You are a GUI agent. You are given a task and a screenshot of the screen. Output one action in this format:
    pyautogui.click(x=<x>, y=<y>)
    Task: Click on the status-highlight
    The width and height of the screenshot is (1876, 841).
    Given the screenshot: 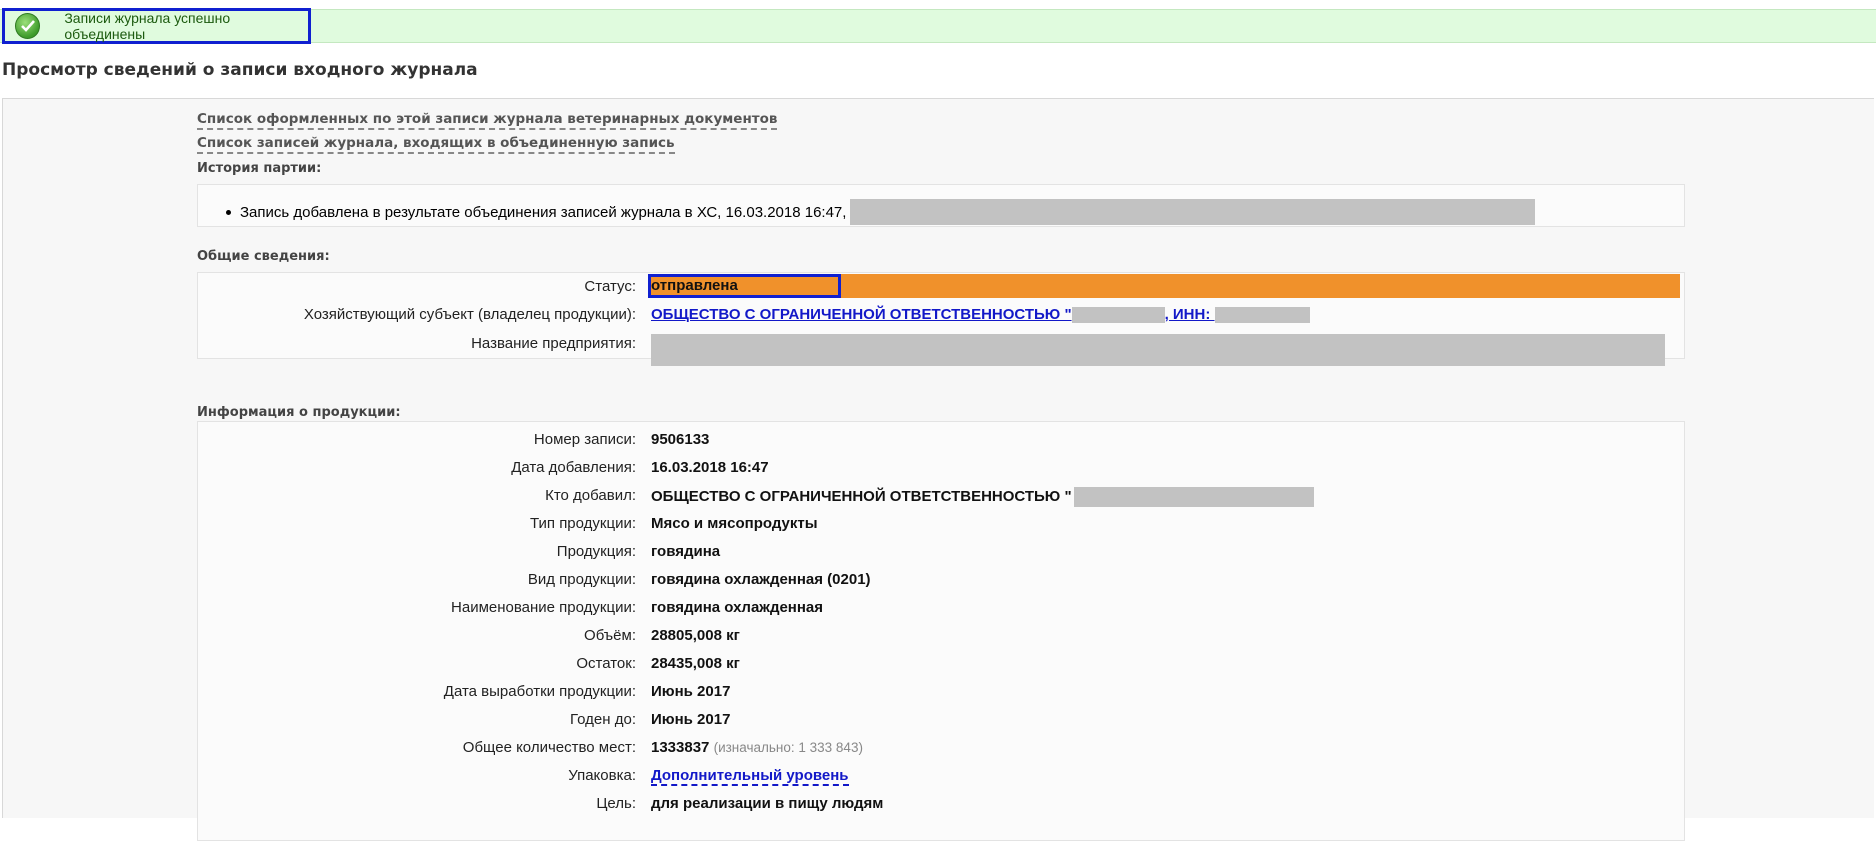 What is the action you would take?
    pyautogui.click(x=744, y=286)
    